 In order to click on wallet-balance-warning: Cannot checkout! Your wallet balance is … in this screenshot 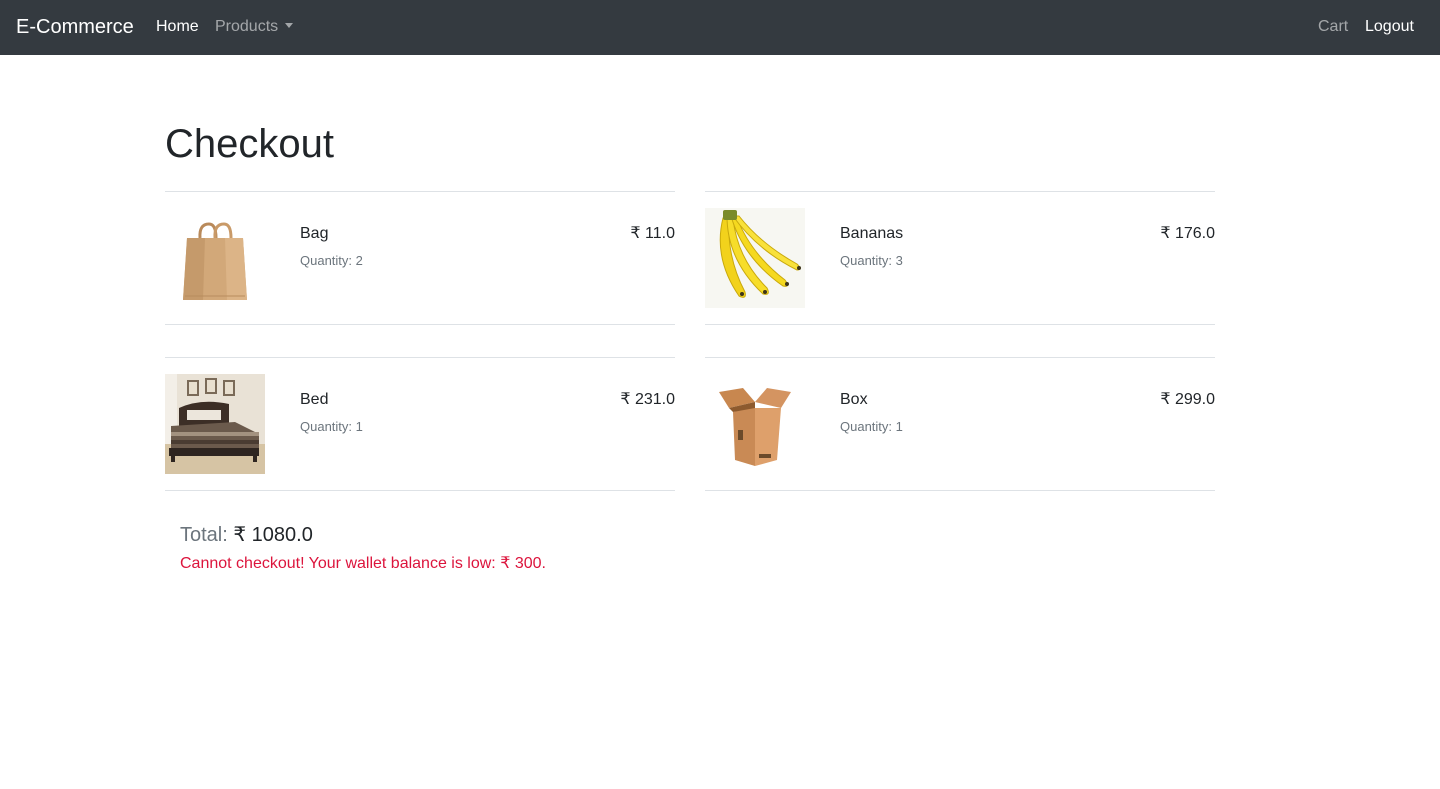, I will do `click(363, 563)`.